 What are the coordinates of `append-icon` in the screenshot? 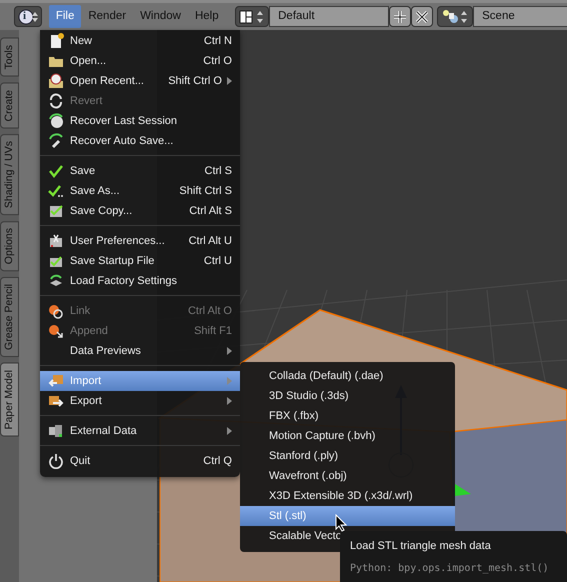 It's located at (56, 331).